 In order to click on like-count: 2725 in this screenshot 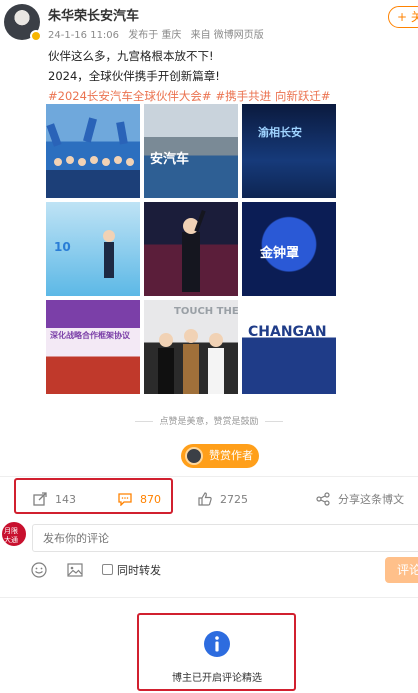, I will do `click(234, 499)`.